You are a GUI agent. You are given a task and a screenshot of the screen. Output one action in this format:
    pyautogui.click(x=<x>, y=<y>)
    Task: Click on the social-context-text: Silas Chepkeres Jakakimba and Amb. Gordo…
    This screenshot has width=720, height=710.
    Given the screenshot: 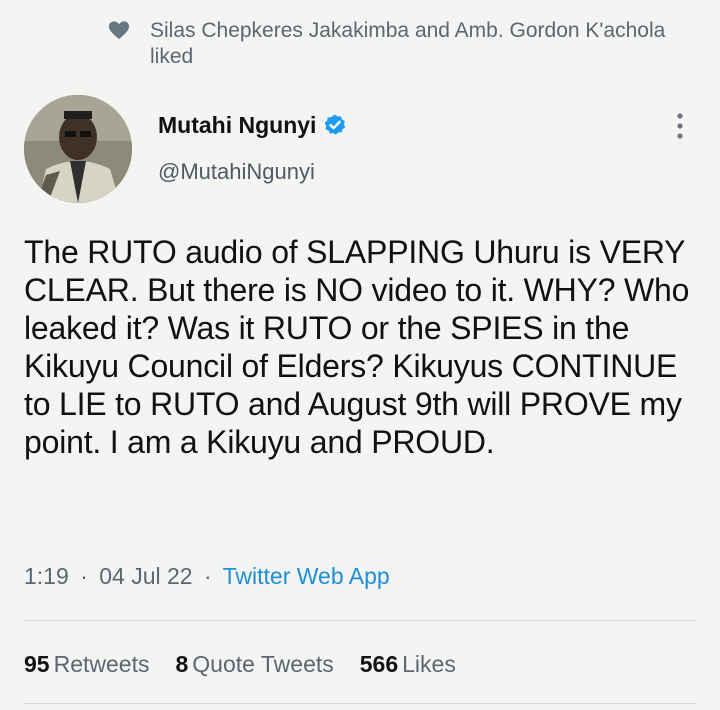 What is the action you would take?
    pyautogui.click(x=408, y=43)
    